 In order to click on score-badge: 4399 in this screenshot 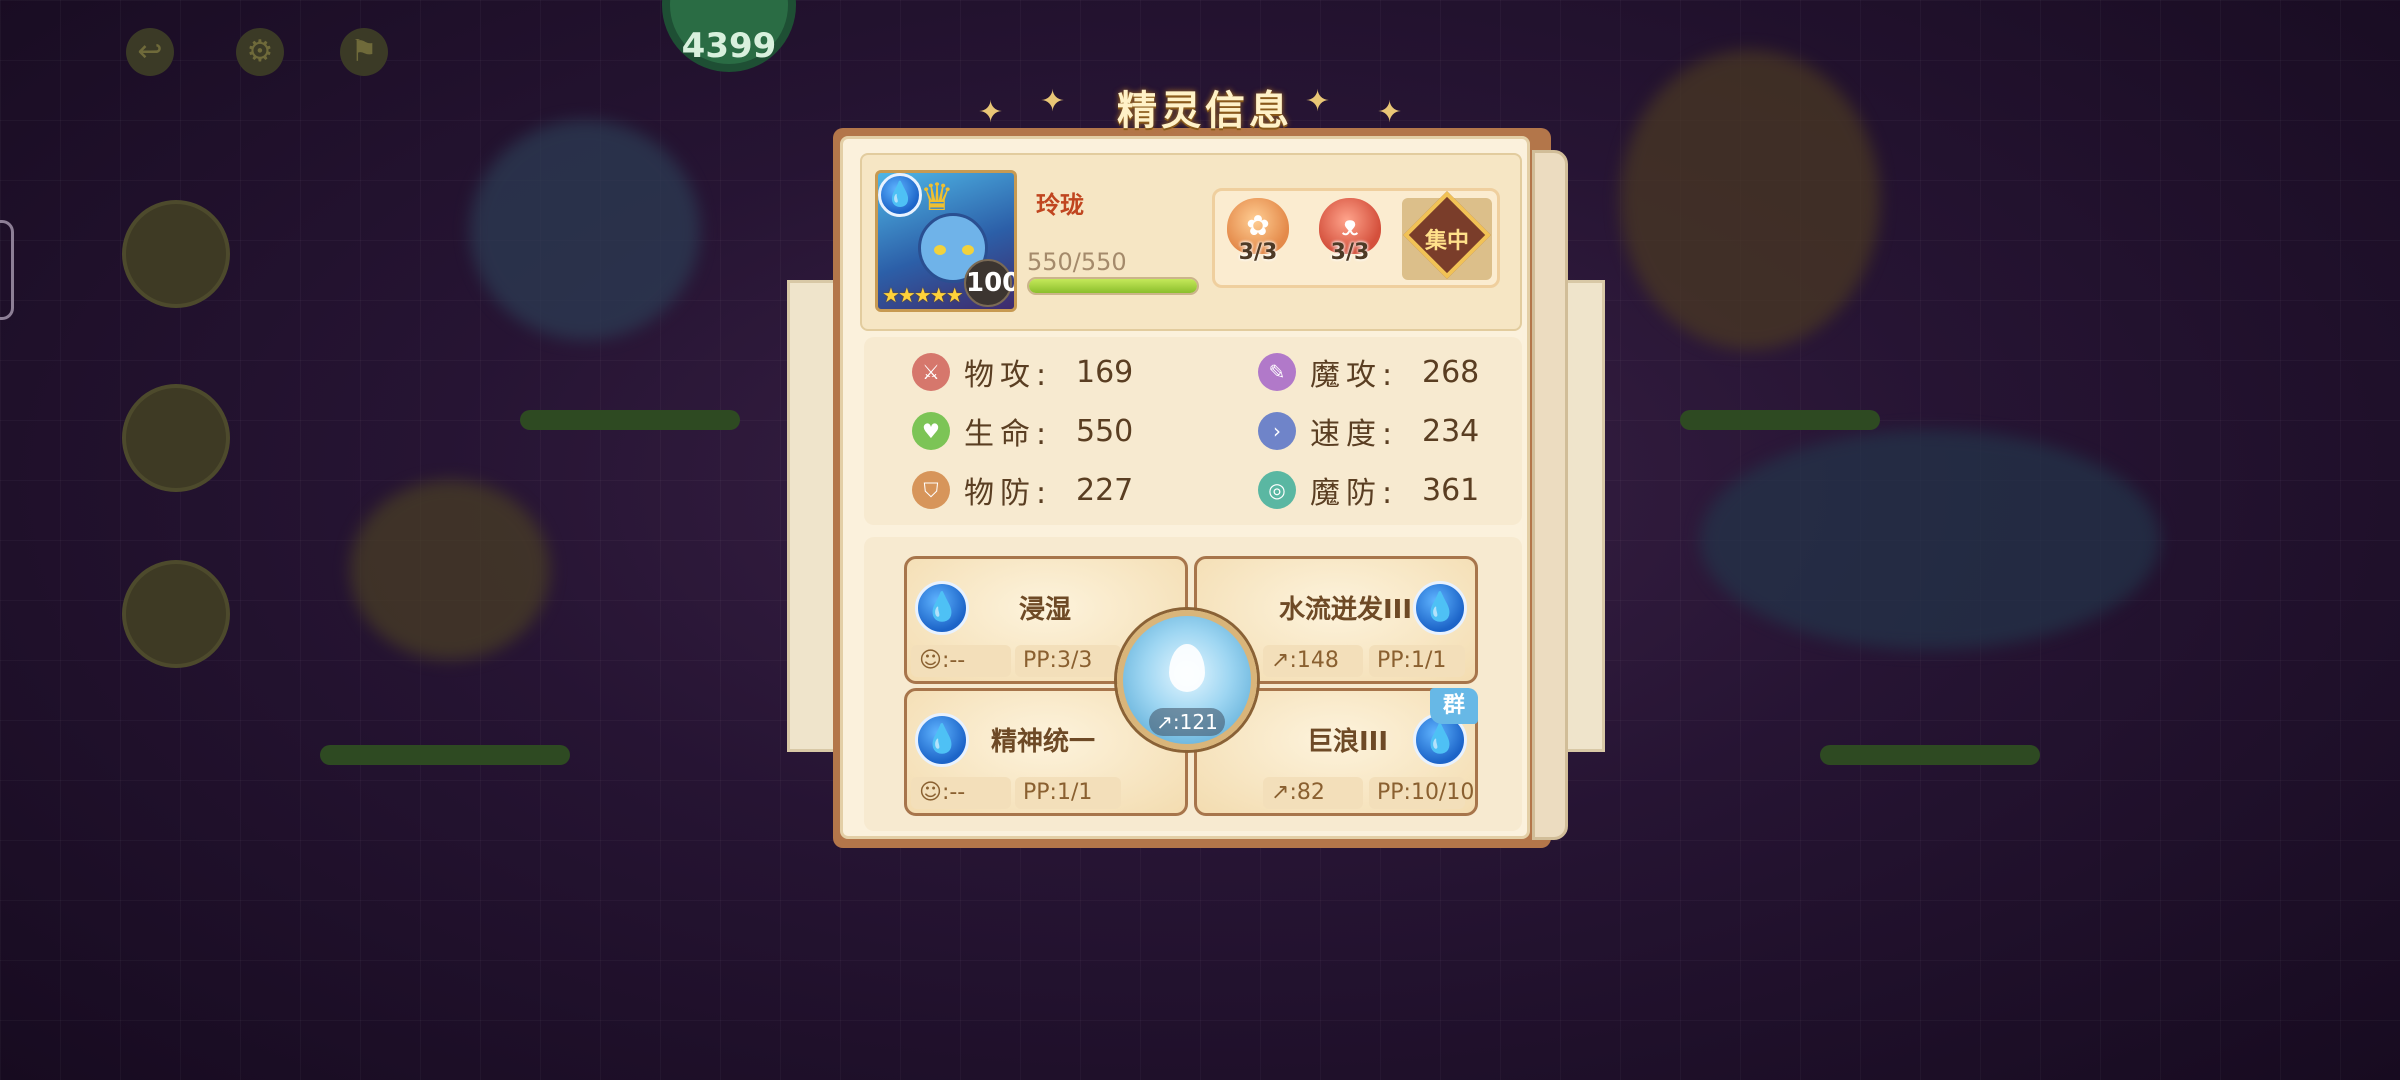, I will do `click(729, 36)`.